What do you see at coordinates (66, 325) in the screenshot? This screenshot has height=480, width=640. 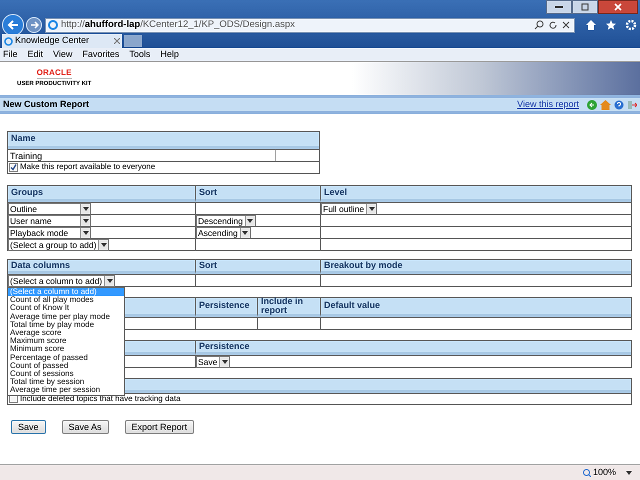 I see `dropdown-option: Total time by play mode` at bounding box center [66, 325].